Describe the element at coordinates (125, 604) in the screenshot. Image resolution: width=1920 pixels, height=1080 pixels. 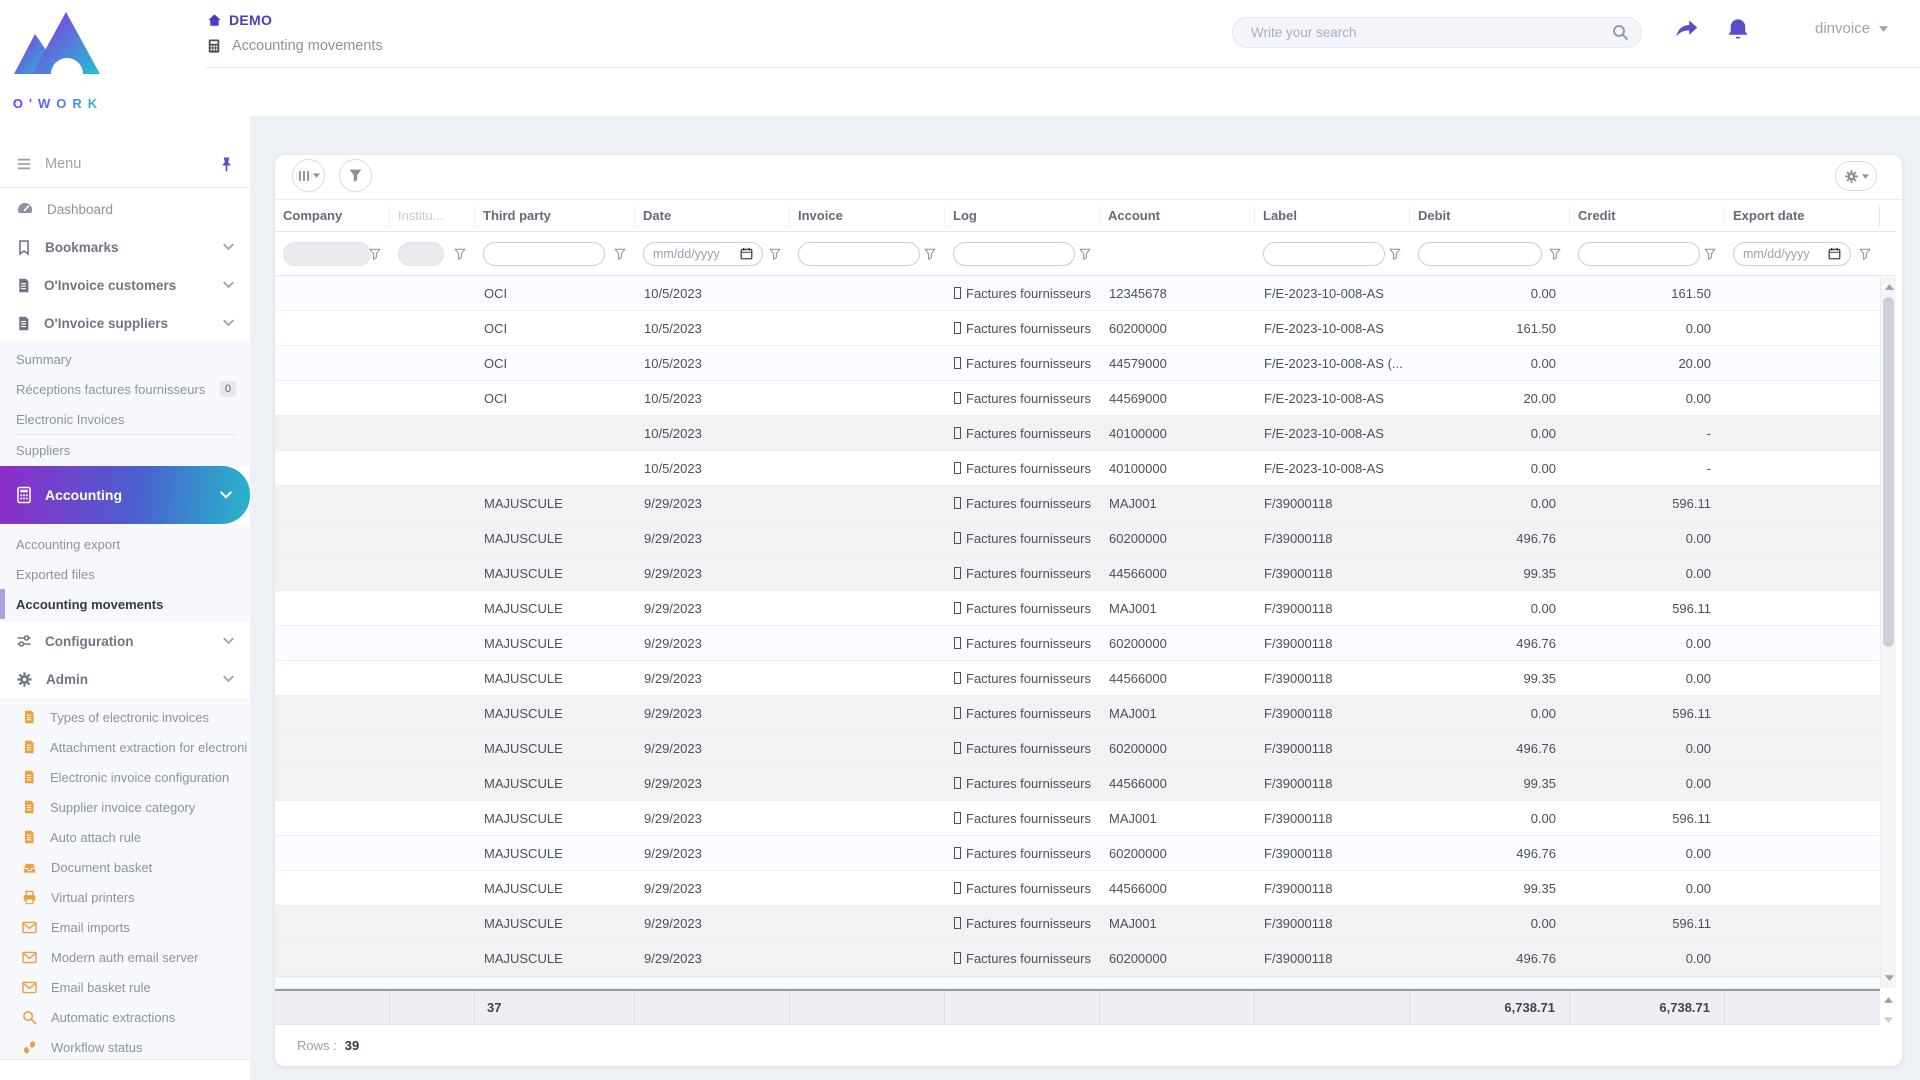
I see `sidebar-item-accounting-movements: Accounting movements` at that location.